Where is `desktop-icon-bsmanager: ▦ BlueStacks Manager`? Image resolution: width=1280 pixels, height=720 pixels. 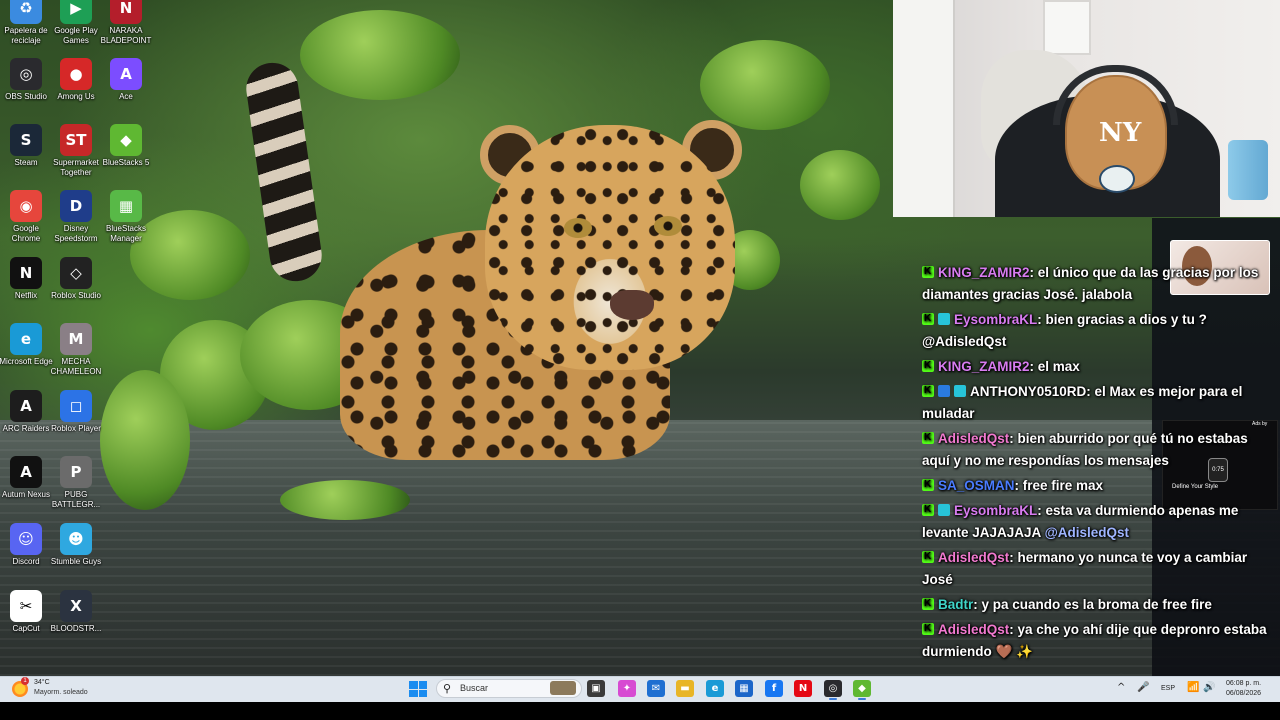 desktop-icon-bsmanager: ▦ BlueStacks Manager is located at coordinates (126, 217).